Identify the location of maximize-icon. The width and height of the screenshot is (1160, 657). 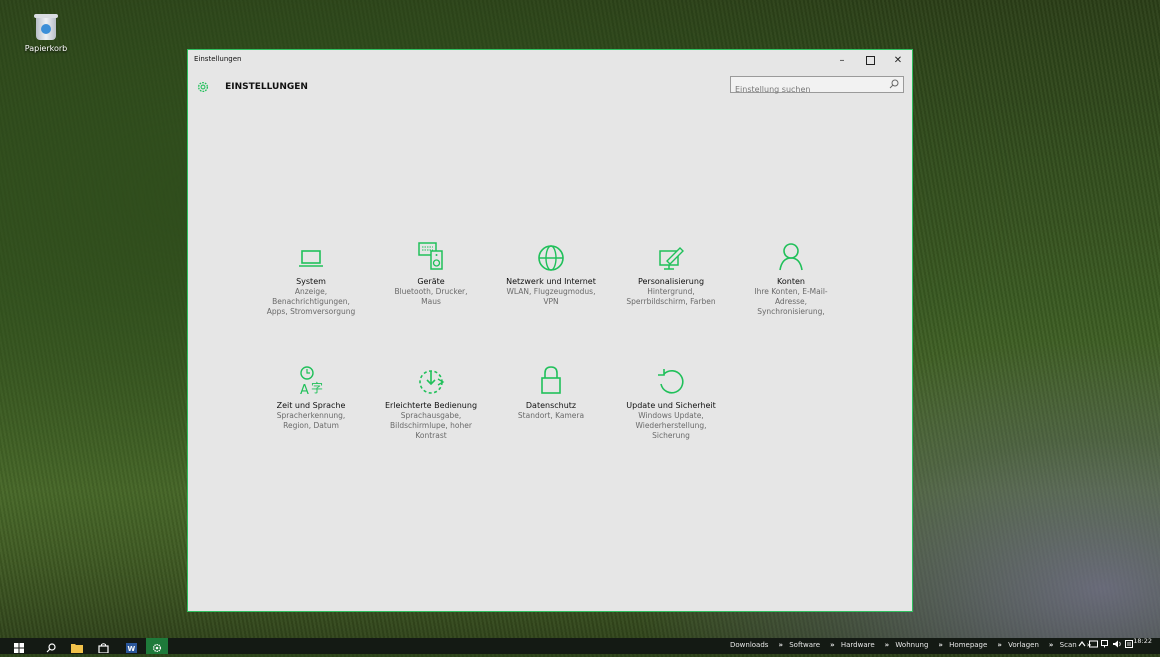
(870, 60).